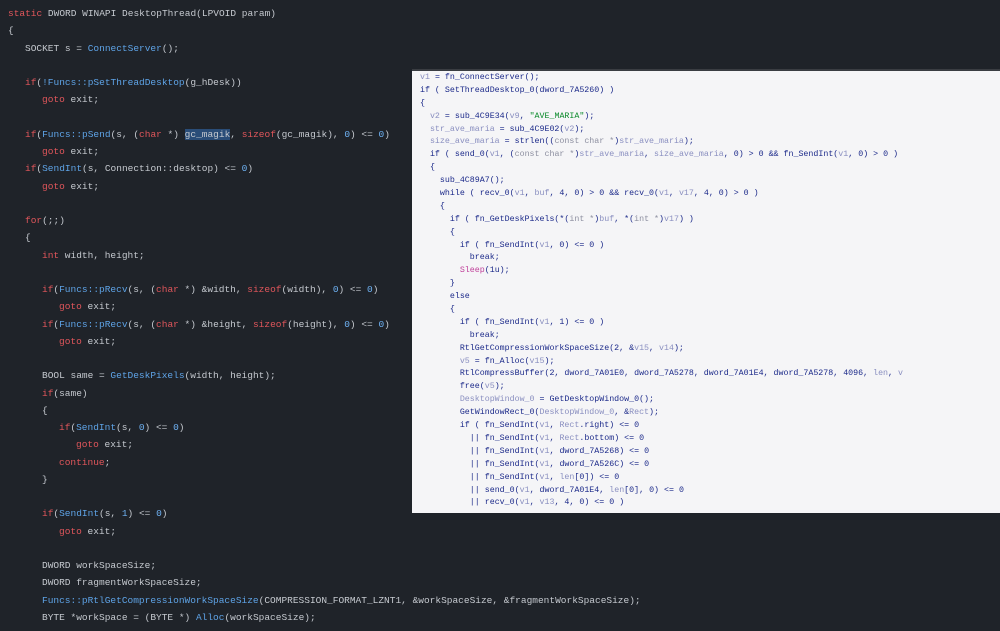 The width and height of the screenshot is (1000, 631). What do you see at coordinates (527, 142) in the screenshot?
I see `code-token: = strlen((` at bounding box center [527, 142].